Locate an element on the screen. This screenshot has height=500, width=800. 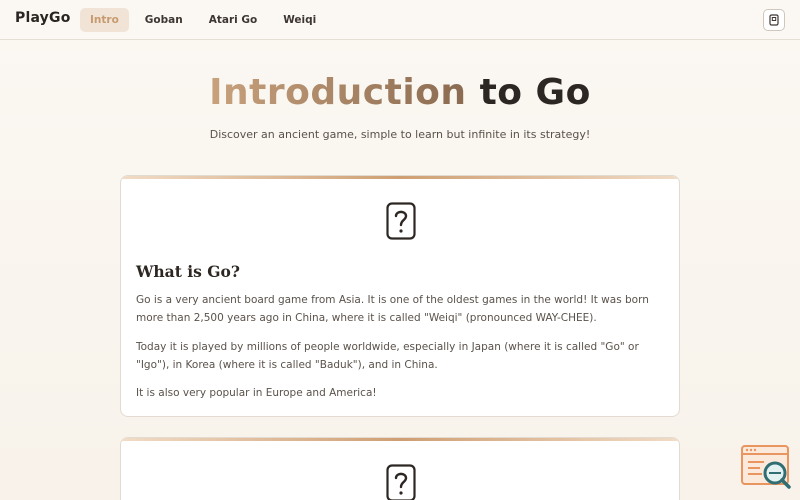
nav-tab-weiqi: Weiqi is located at coordinates (299, 20).